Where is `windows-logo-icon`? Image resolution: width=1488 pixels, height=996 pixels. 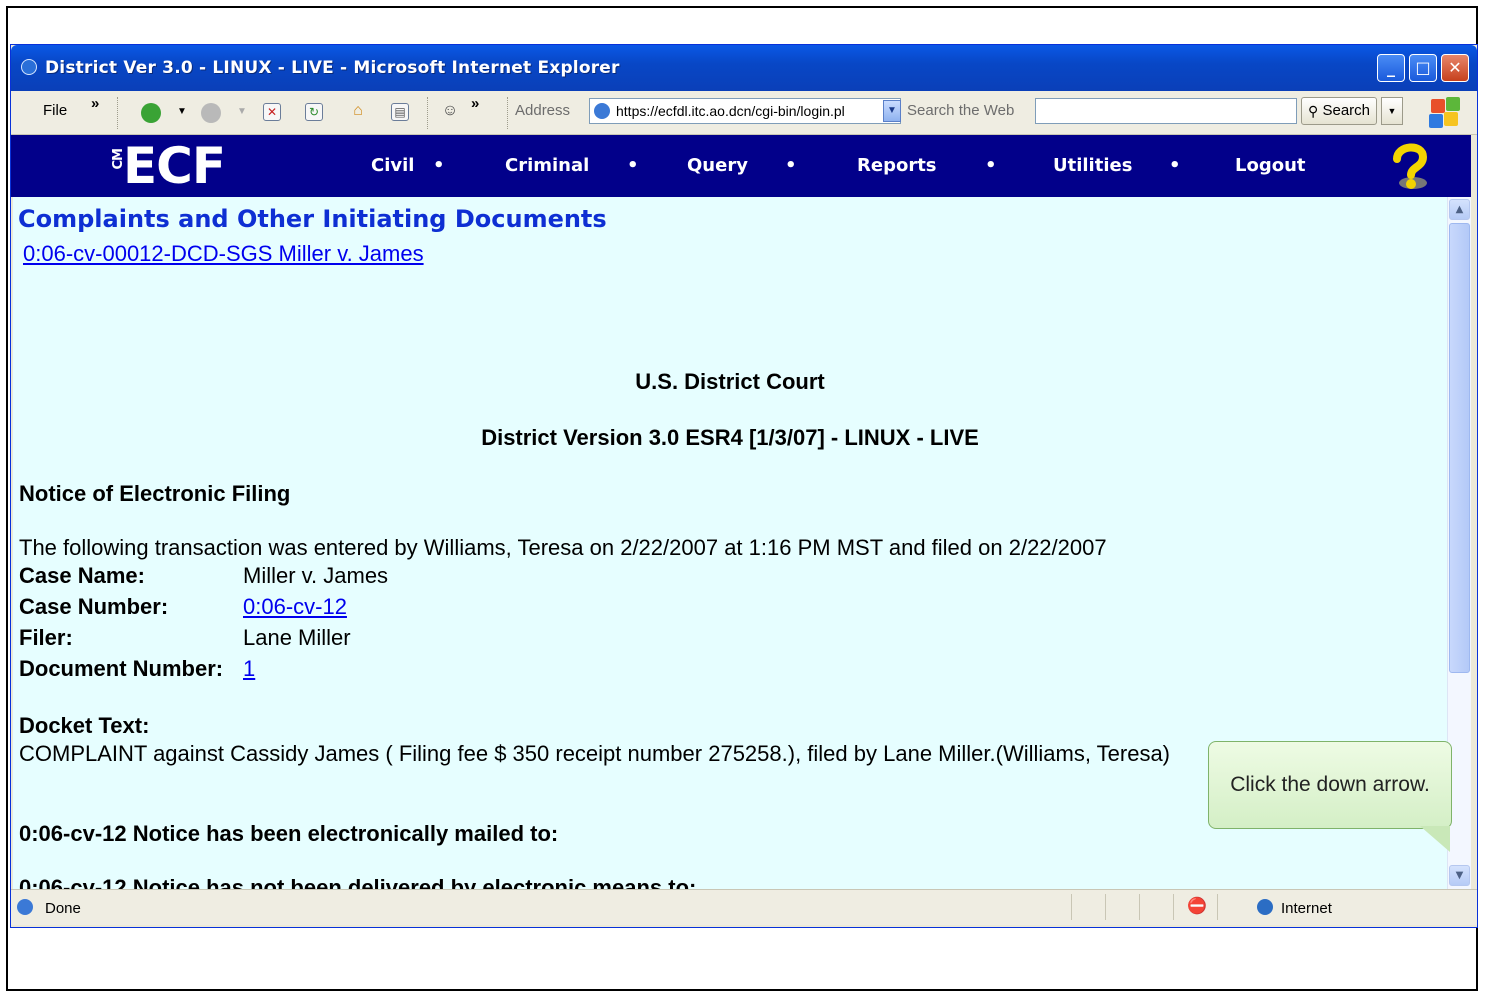 windows-logo-icon is located at coordinates (1445, 113).